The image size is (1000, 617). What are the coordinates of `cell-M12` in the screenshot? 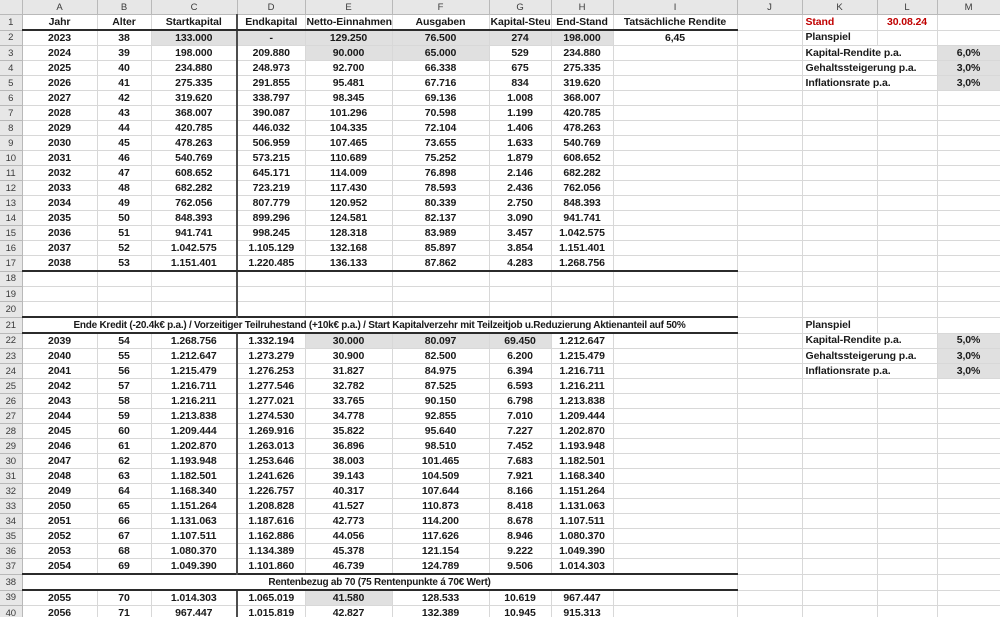 It's located at (968, 188).